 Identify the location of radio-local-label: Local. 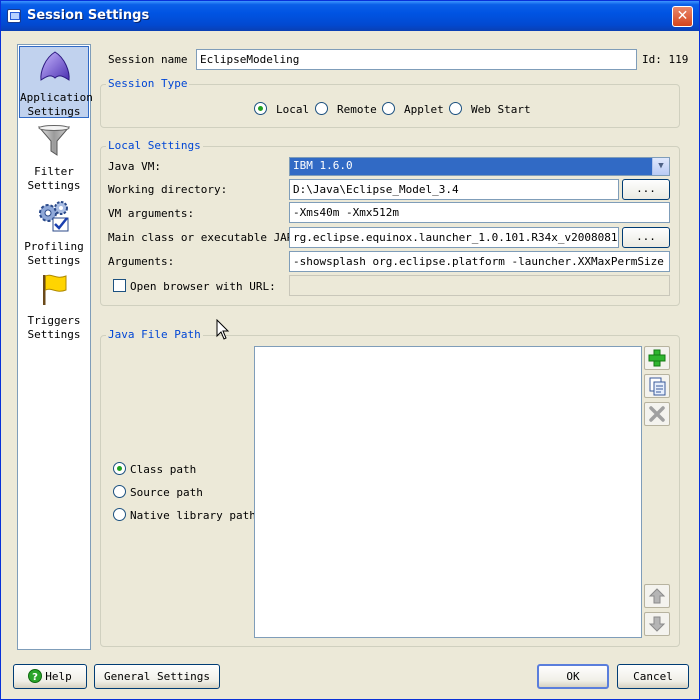
(293, 109).